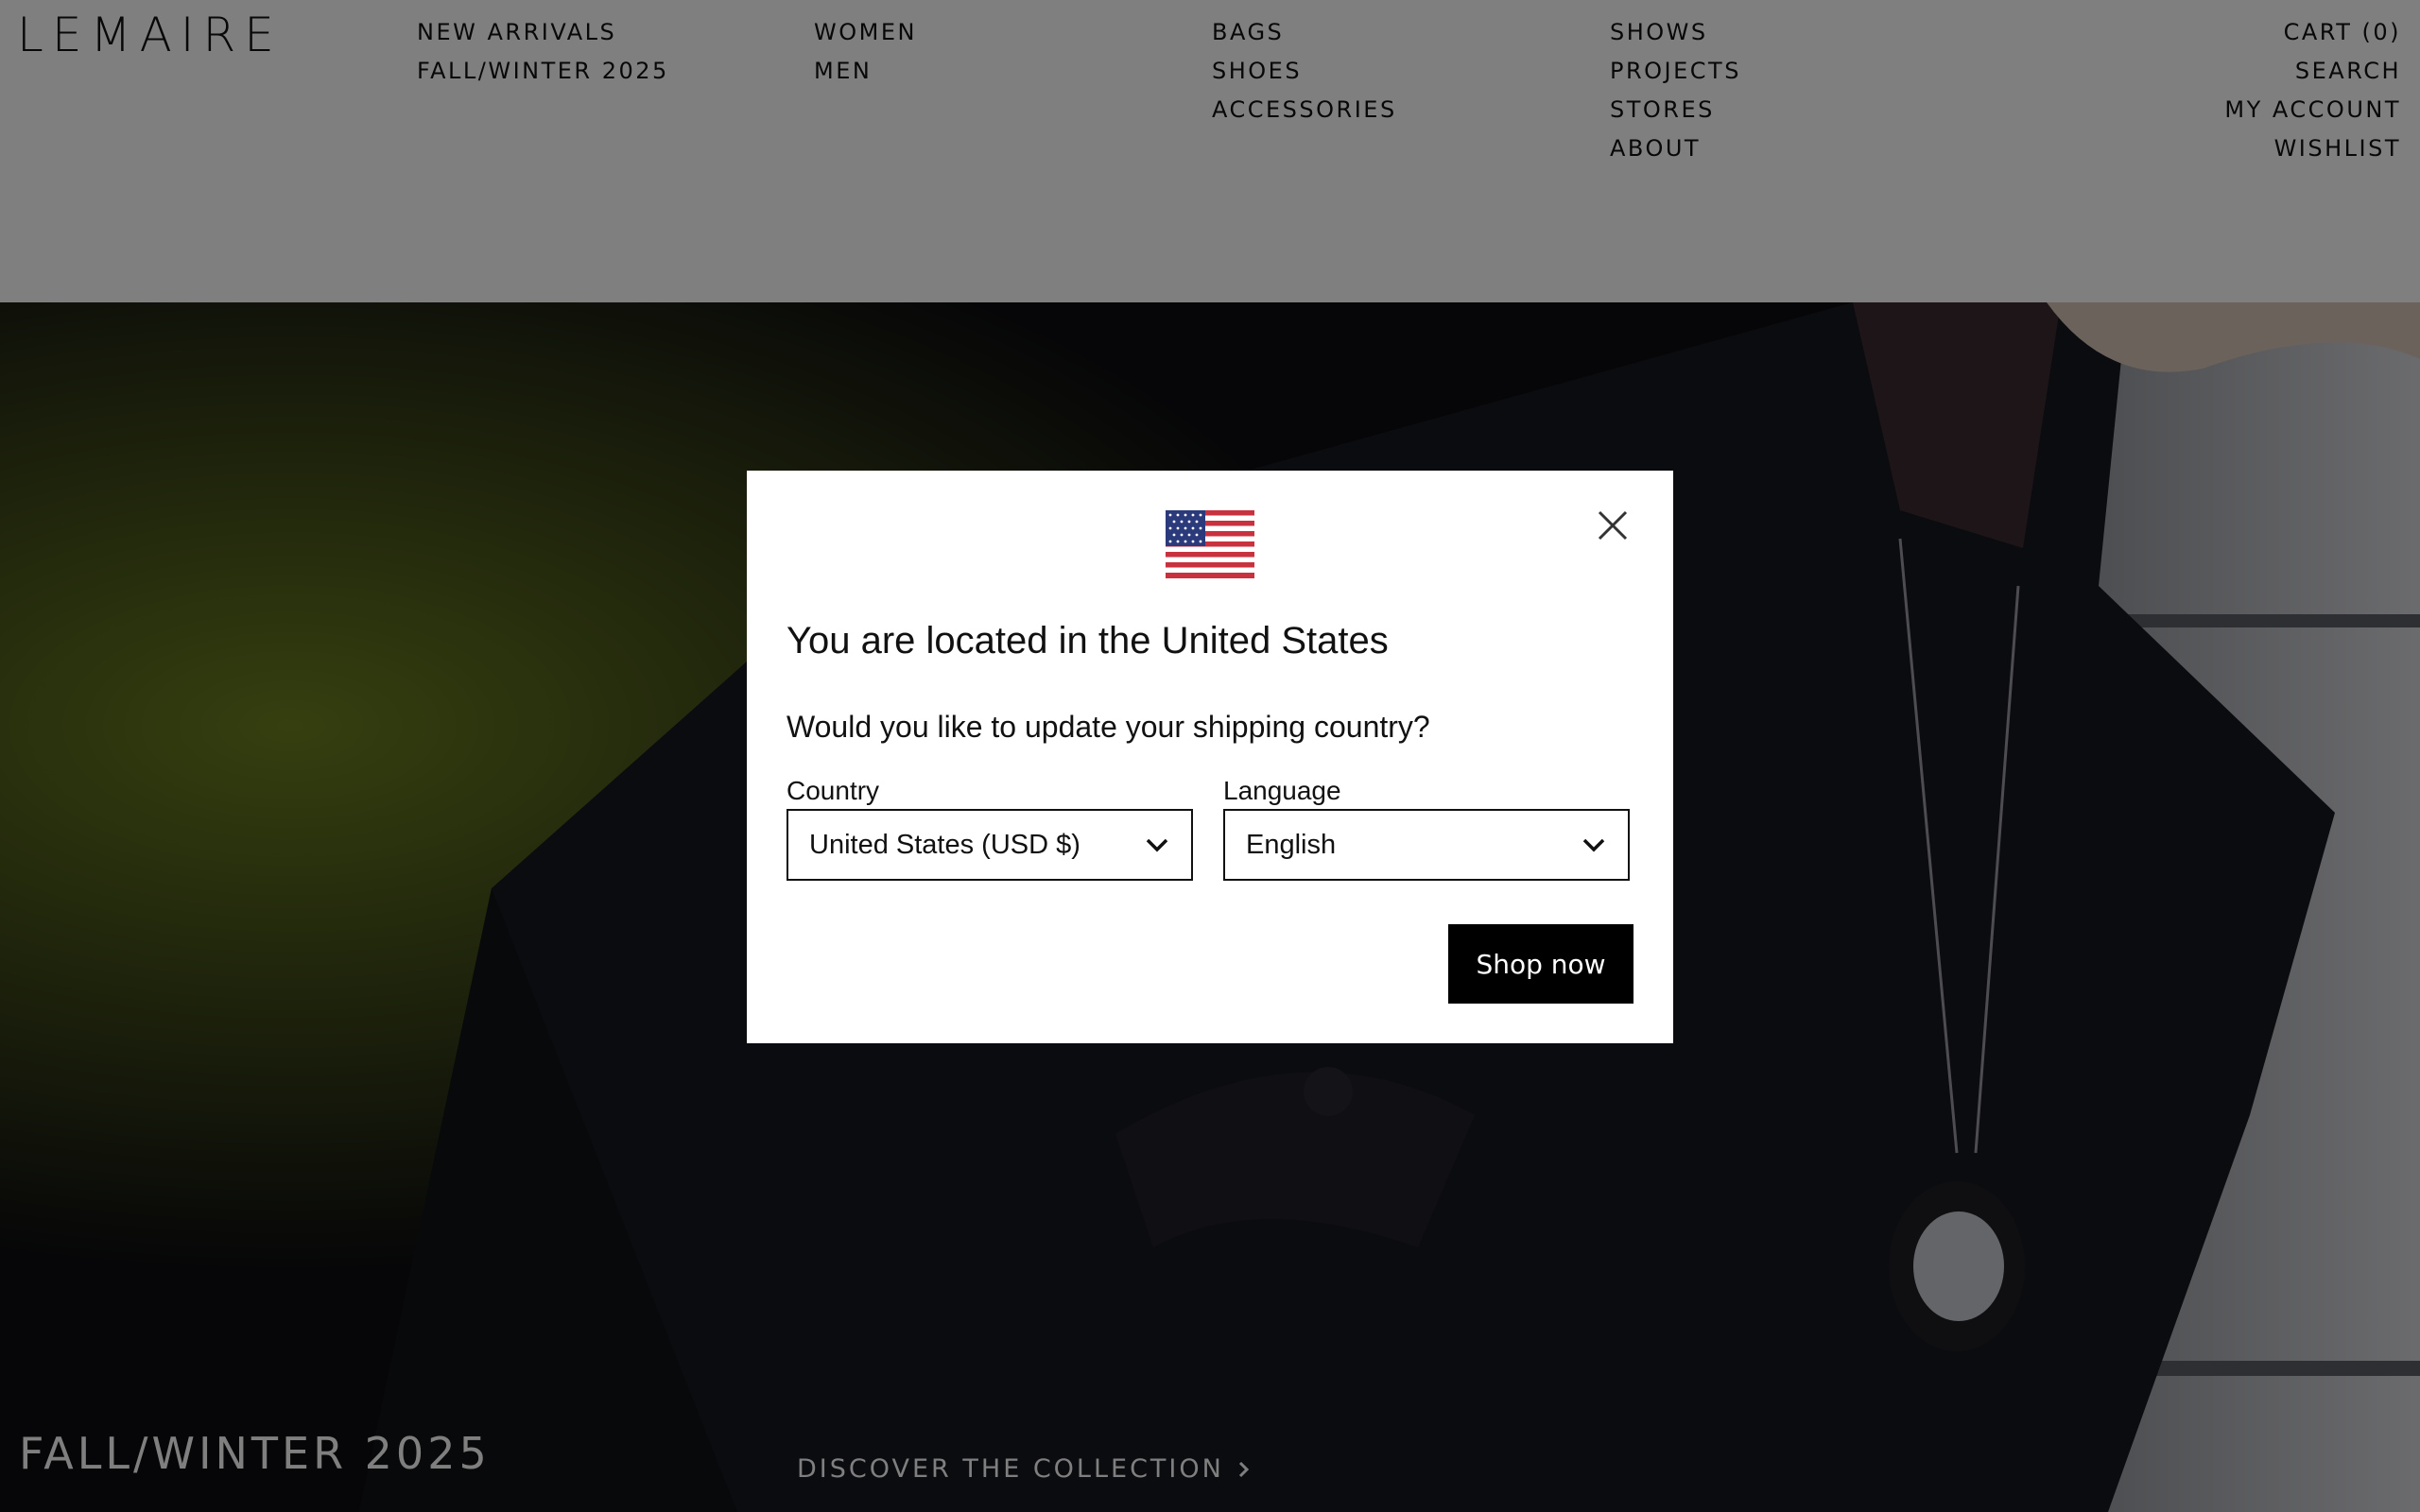 The image size is (2420, 1512). I want to click on language-select: English, so click(1426, 845).